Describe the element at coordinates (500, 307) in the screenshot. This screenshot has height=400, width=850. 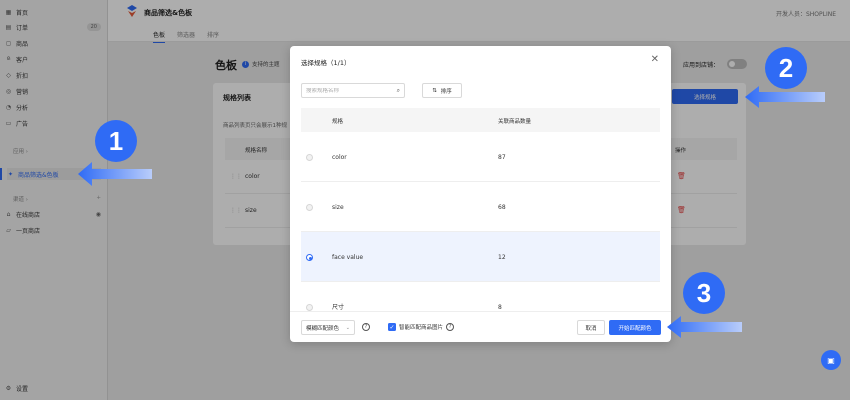
I see `product-count: 8` at that location.